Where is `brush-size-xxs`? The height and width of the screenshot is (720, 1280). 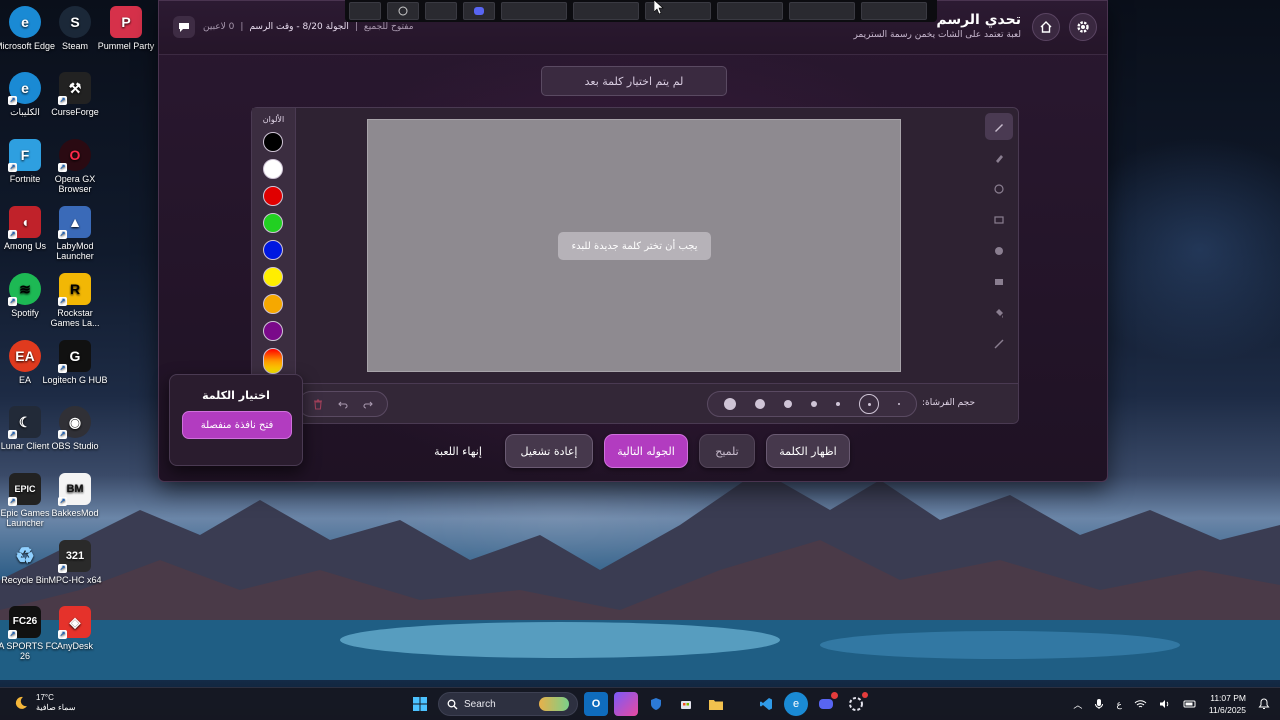 brush-size-xxs is located at coordinates (899, 404).